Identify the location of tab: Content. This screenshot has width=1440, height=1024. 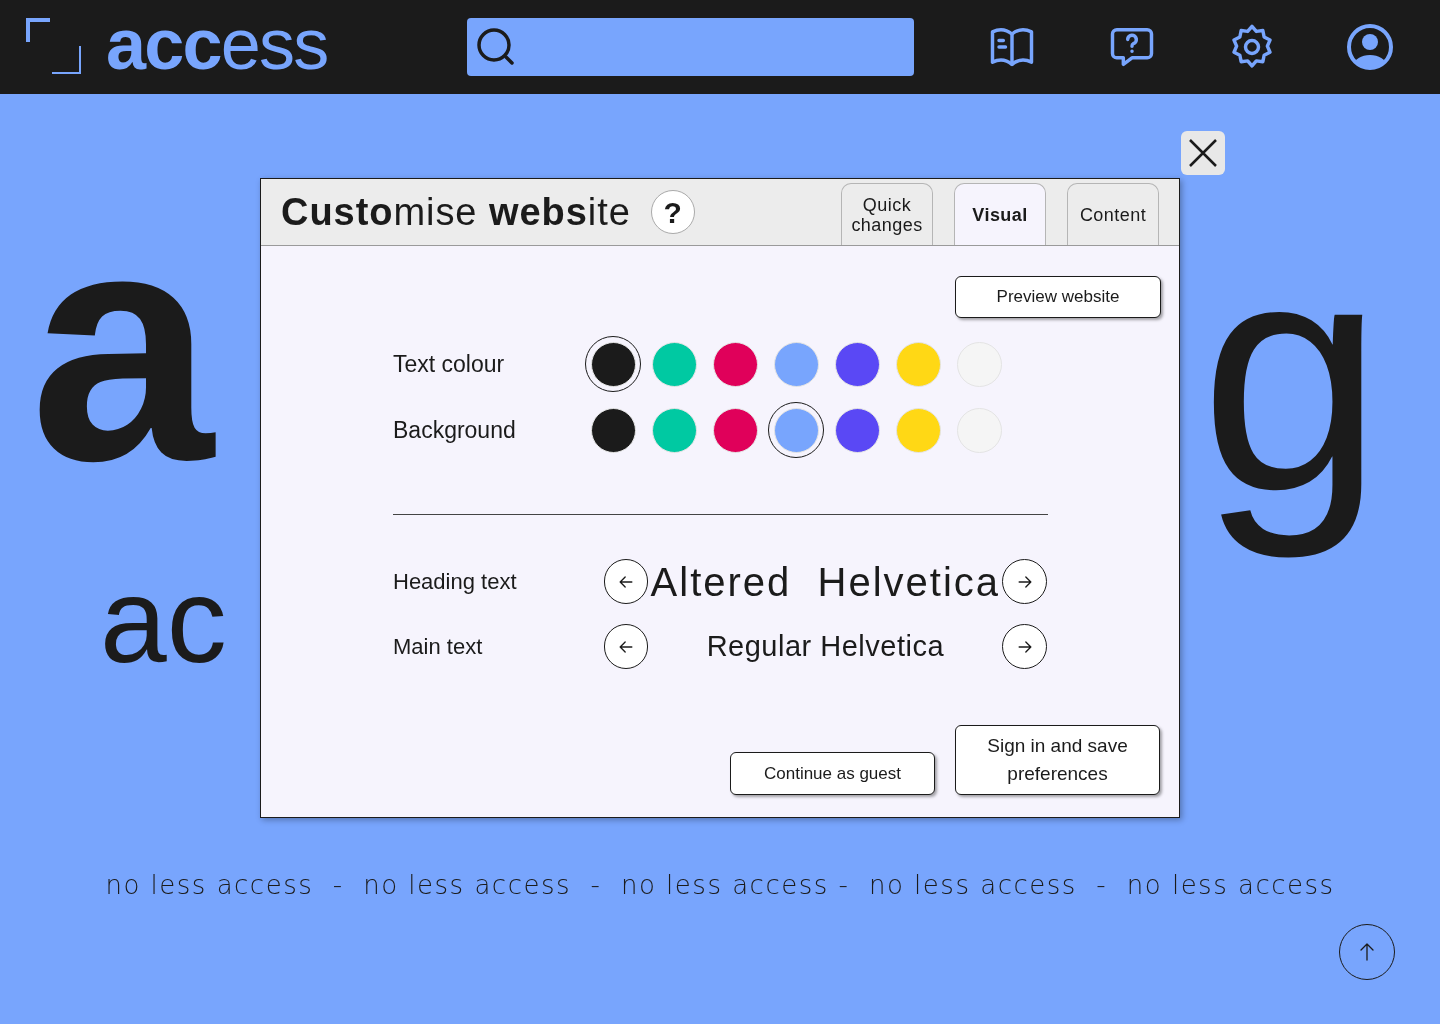
(1113, 214).